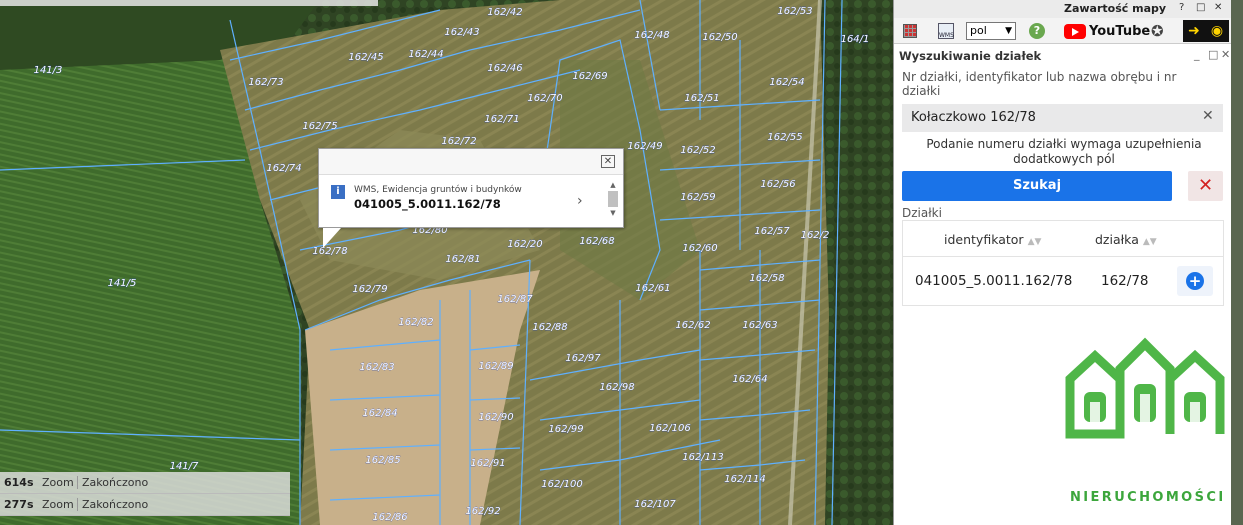 The image size is (1243, 525). Describe the element at coordinates (471, 162) in the screenshot. I see `popup-header: ✕` at that location.